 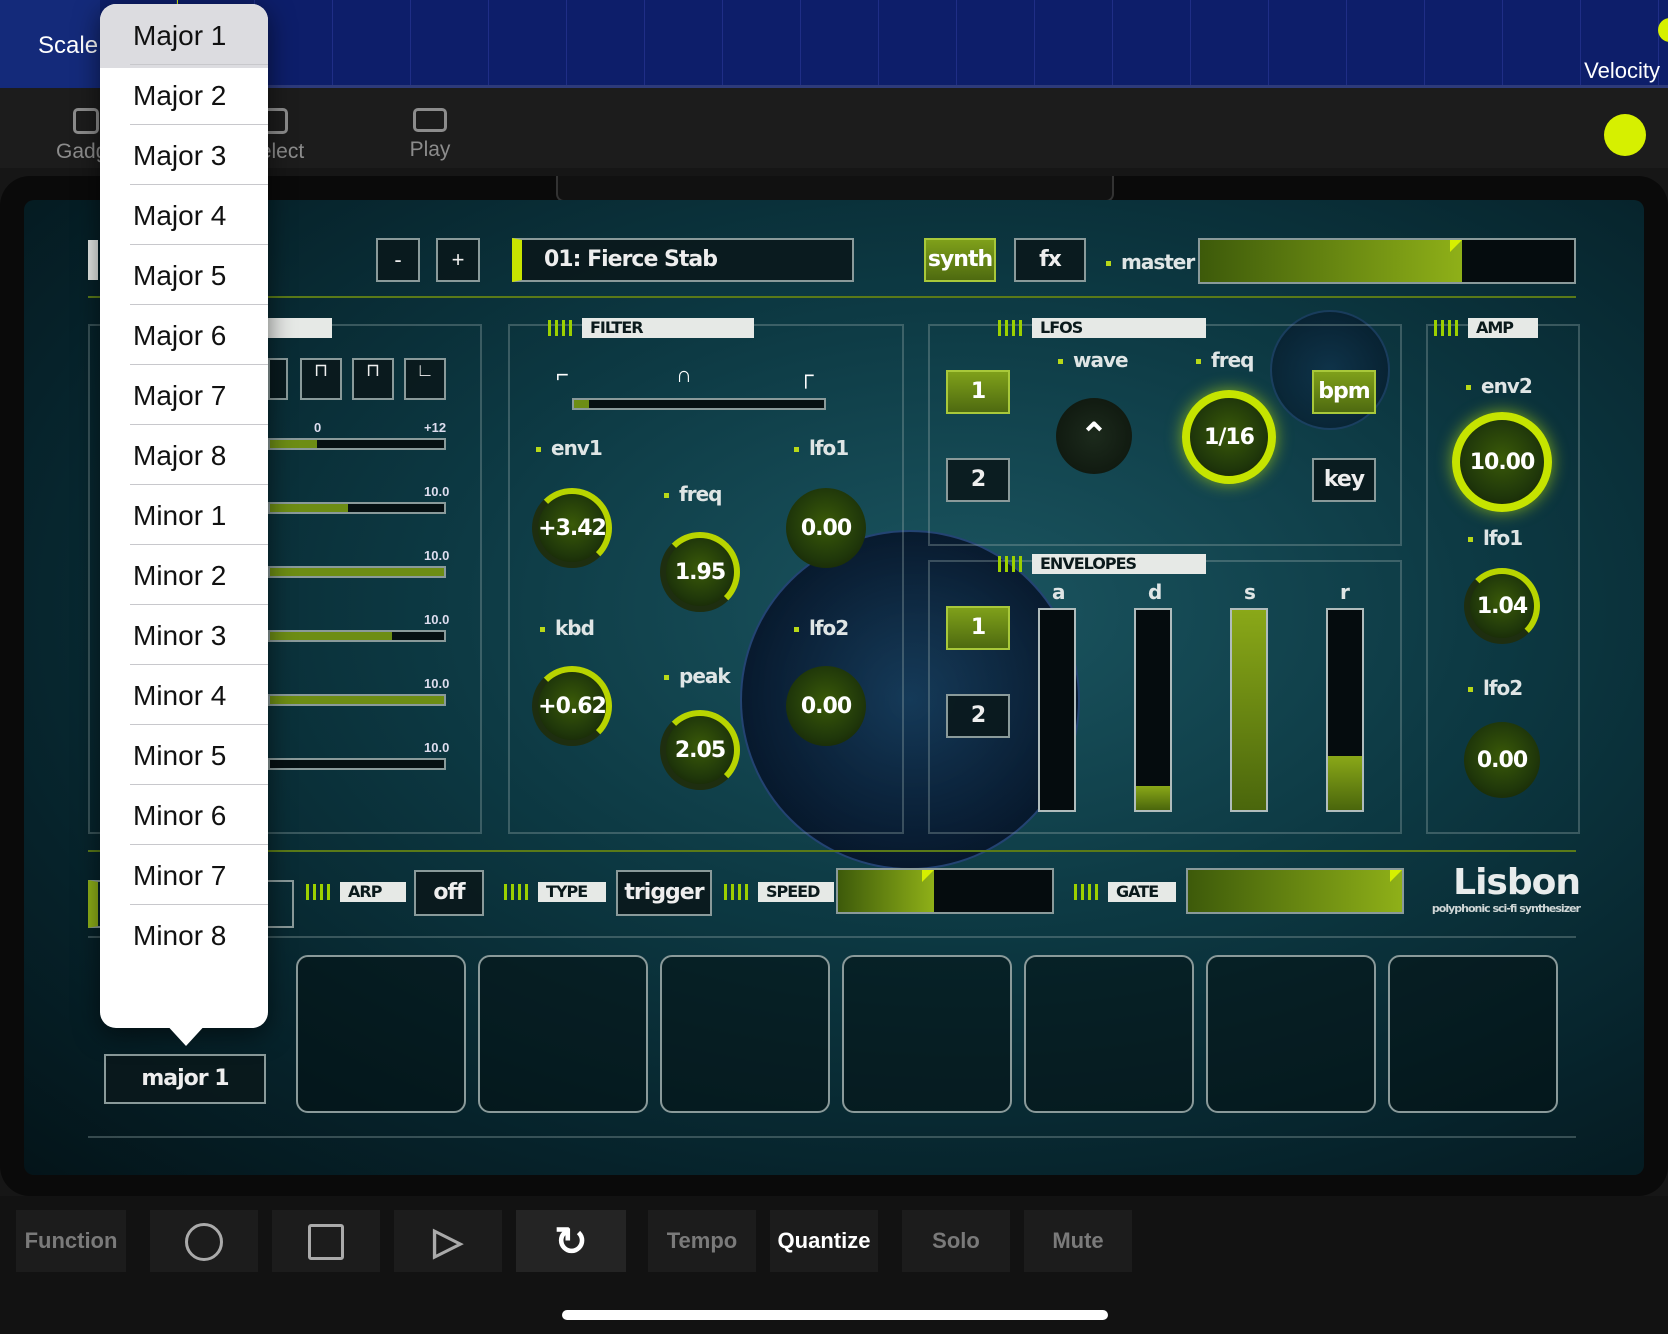 What do you see at coordinates (50, 44) in the screenshot?
I see `scale-label: Scale` at bounding box center [50, 44].